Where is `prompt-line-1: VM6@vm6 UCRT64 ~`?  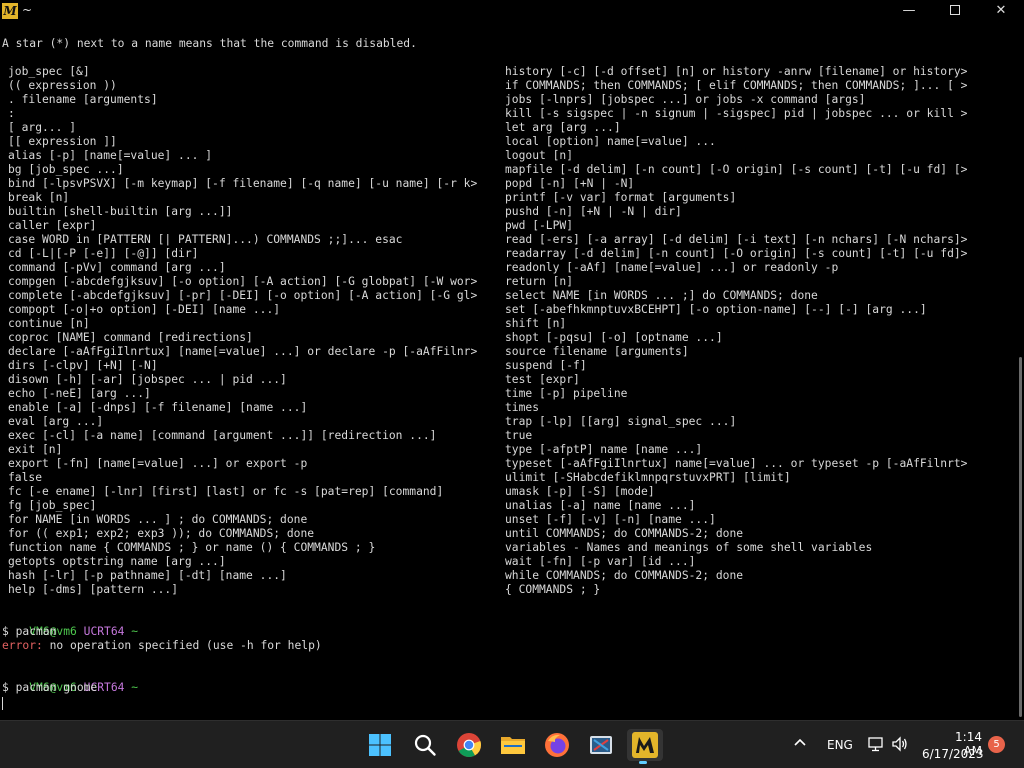 prompt-line-1: VM6@vm6 UCRT64 ~ is located at coordinates (70, 624).